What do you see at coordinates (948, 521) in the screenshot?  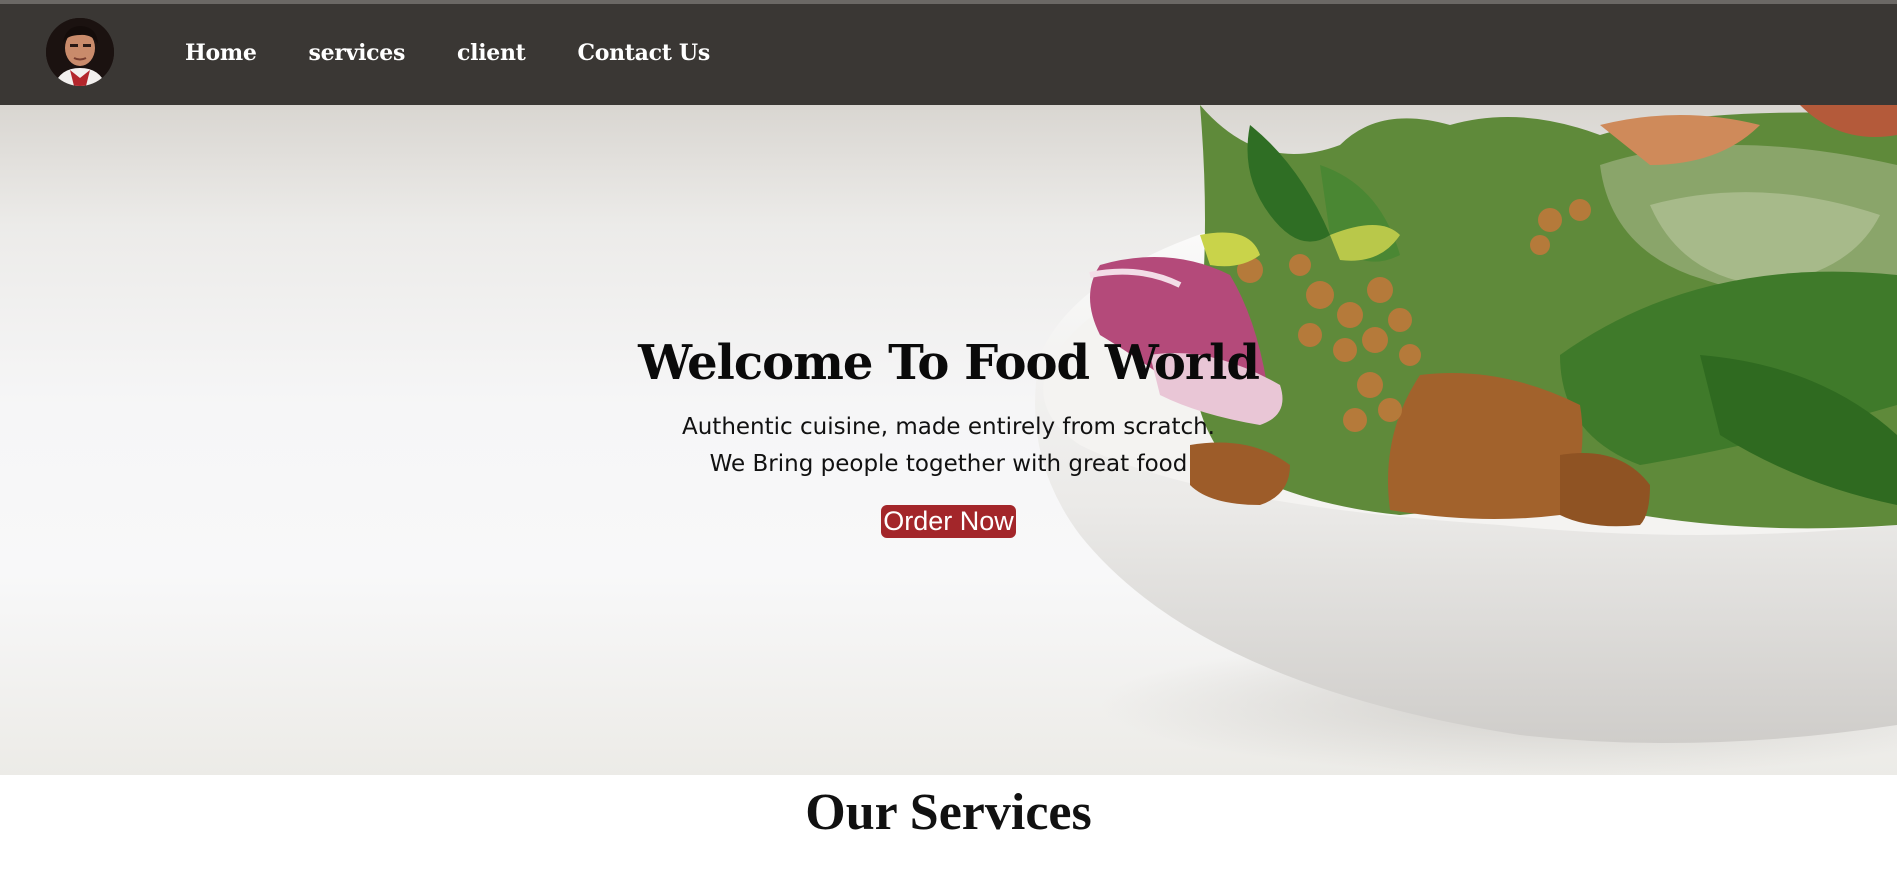 I see `order-now-button: Order Now` at bounding box center [948, 521].